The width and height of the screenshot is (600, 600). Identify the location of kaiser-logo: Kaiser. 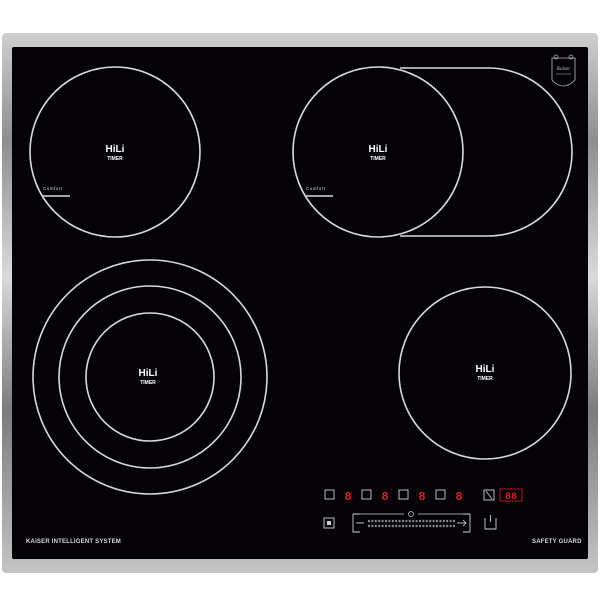
(563, 70).